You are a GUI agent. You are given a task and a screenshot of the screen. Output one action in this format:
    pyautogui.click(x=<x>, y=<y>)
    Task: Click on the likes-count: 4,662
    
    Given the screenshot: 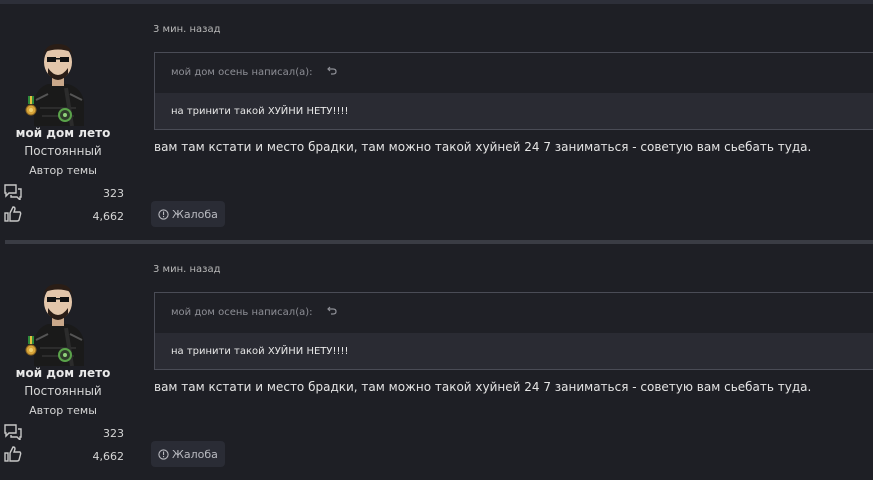 What is the action you would take?
    pyautogui.click(x=108, y=216)
    